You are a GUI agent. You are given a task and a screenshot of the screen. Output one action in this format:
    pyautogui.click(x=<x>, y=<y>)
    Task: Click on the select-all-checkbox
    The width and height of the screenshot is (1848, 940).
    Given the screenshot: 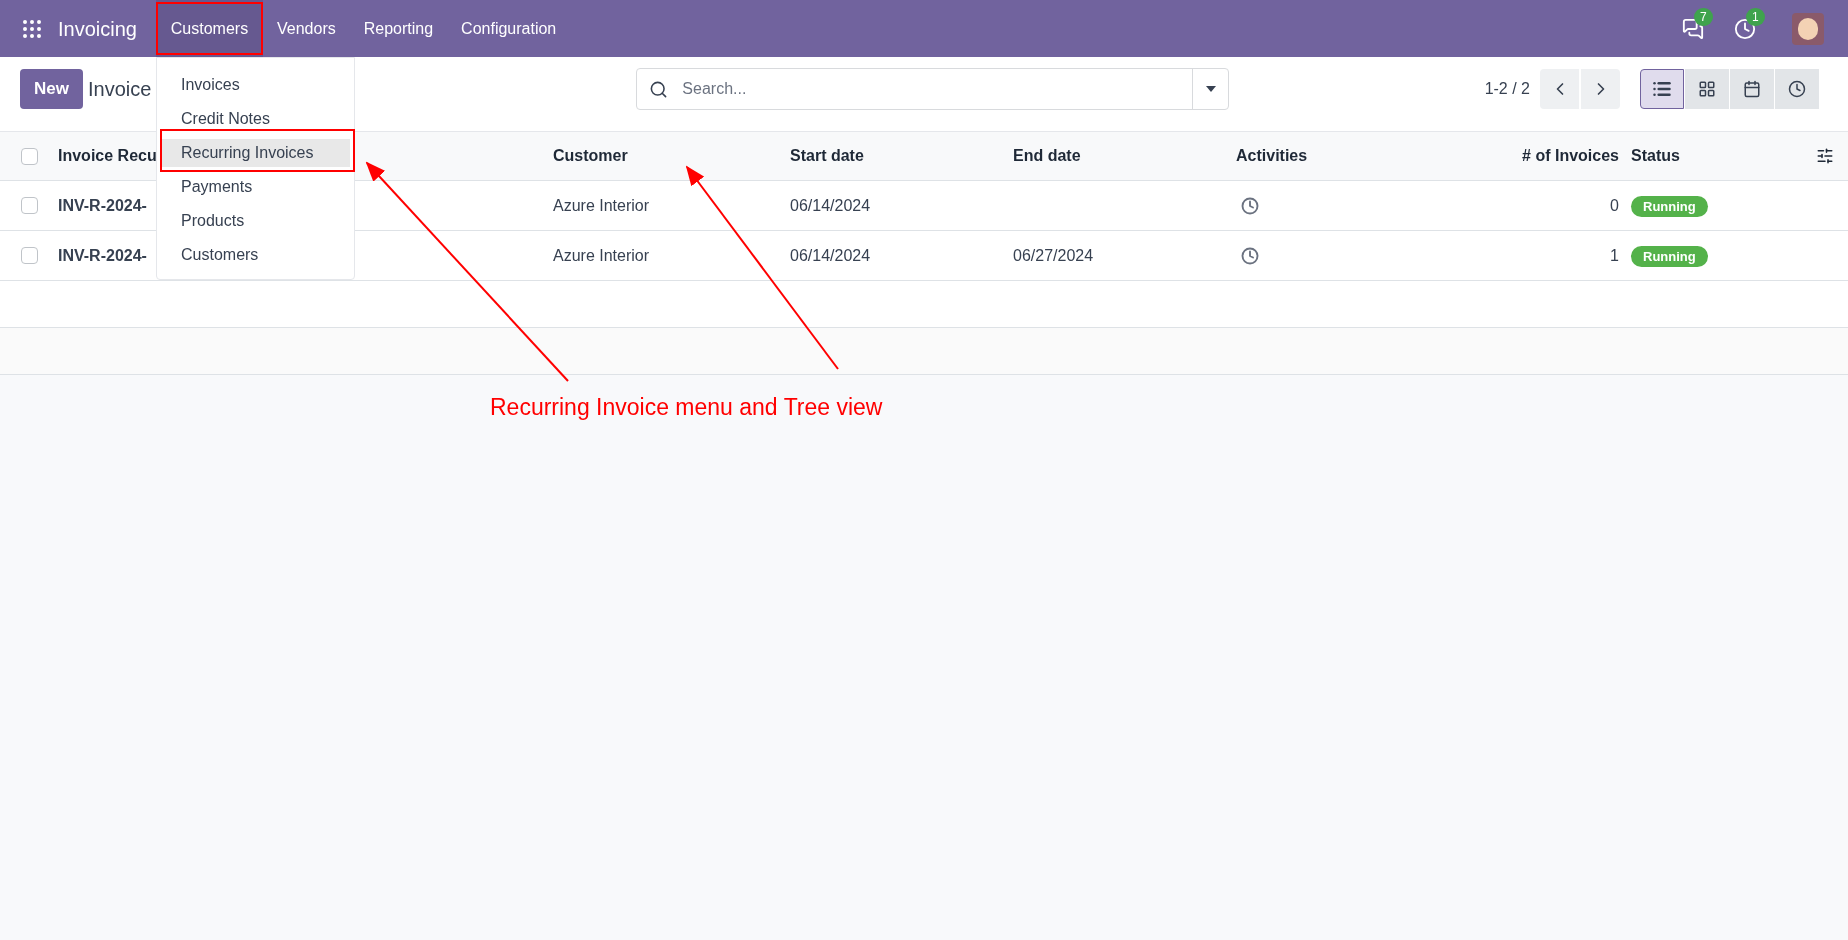 What is the action you would take?
    pyautogui.click(x=29, y=156)
    